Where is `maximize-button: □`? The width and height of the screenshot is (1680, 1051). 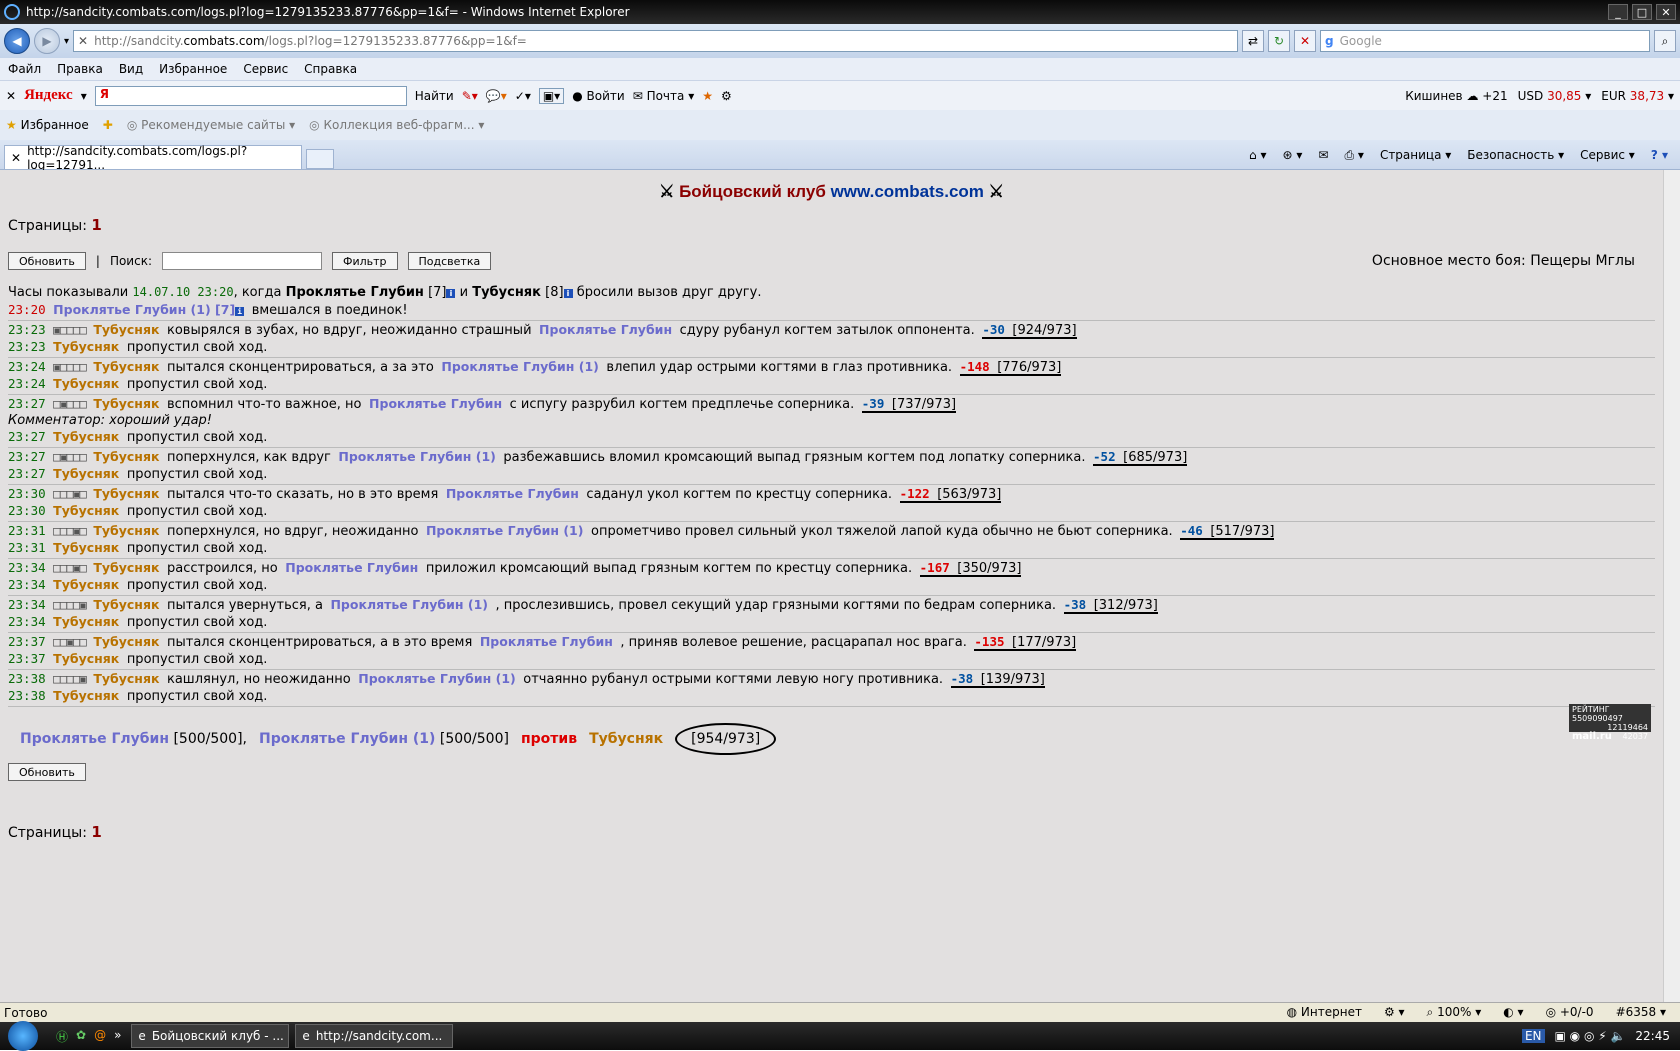 maximize-button: □ is located at coordinates (1642, 12).